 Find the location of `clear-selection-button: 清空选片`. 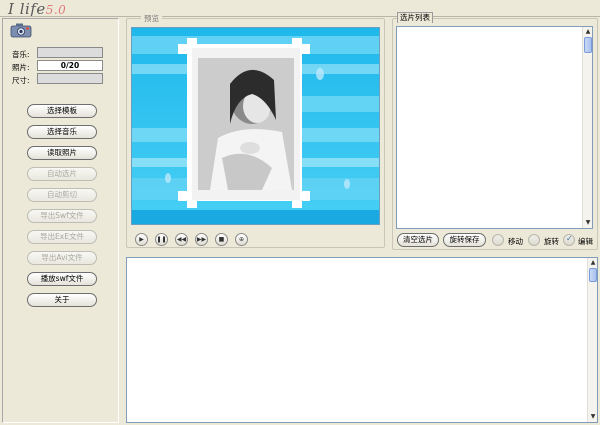

clear-selection-button: 清空选片 is located at coordinates (418, 240).